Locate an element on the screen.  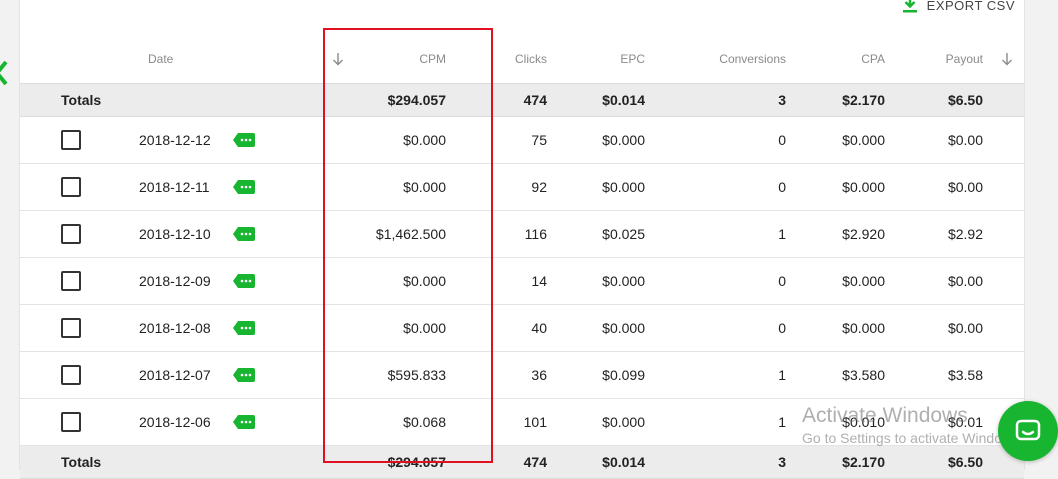
row-clicks: 101 is located at coordinates (535, 422).